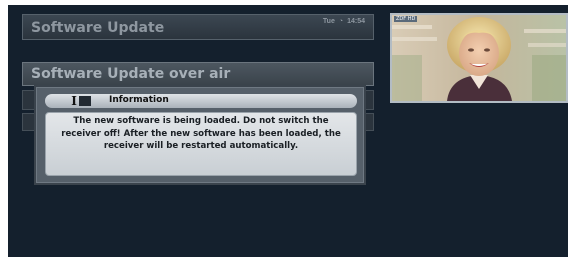 The width and height of the screenshot is (569, 260). I want to click on menu-item-software-update-over-air: Software Update over air, so click(198, 74).